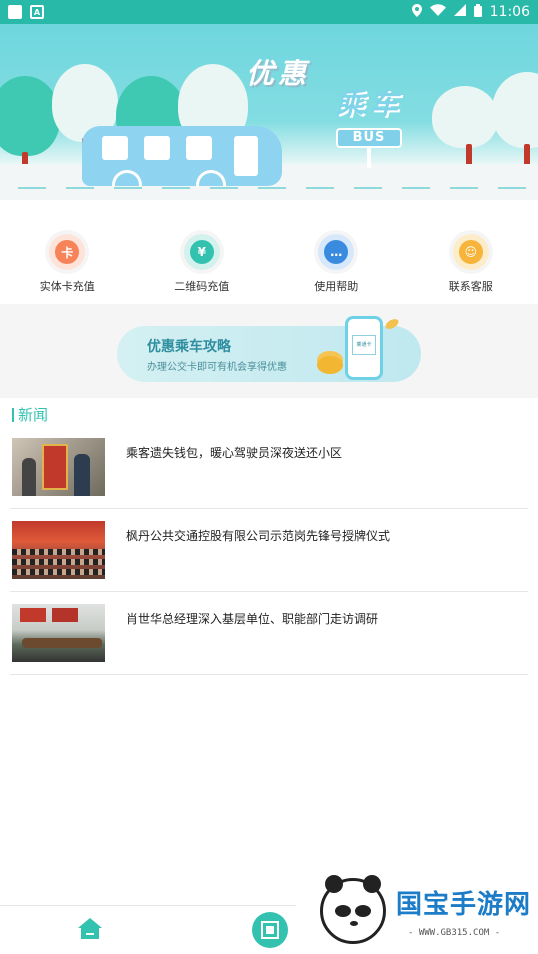 This screenshot has height=954, width=538. I want to click on site-watermark: 国宝手游网 - WWW.GB315.COM -, so click(417, 910).